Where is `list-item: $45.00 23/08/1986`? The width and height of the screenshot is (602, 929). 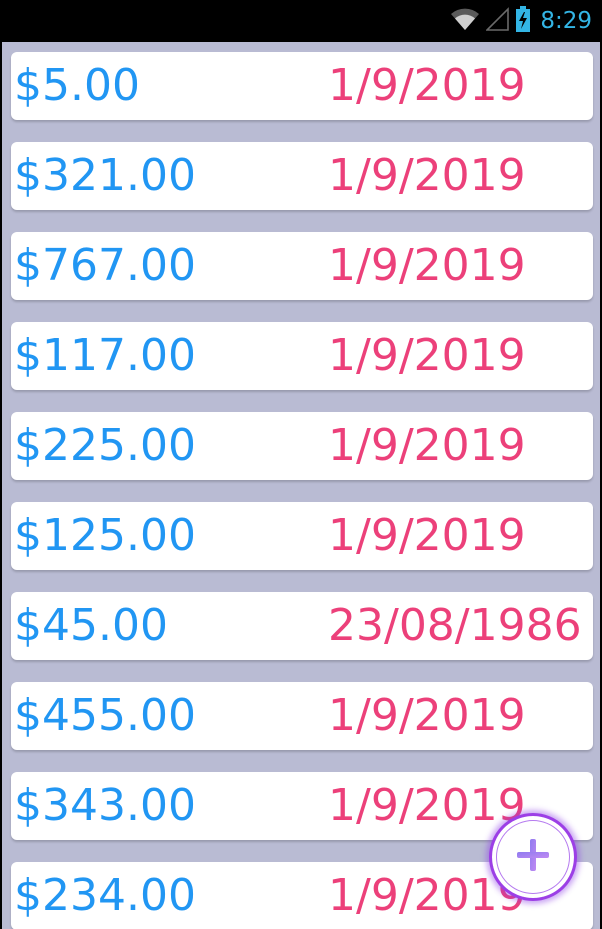 list-item: $45.00 23/08/1986 is located at coordinates (302, 626).